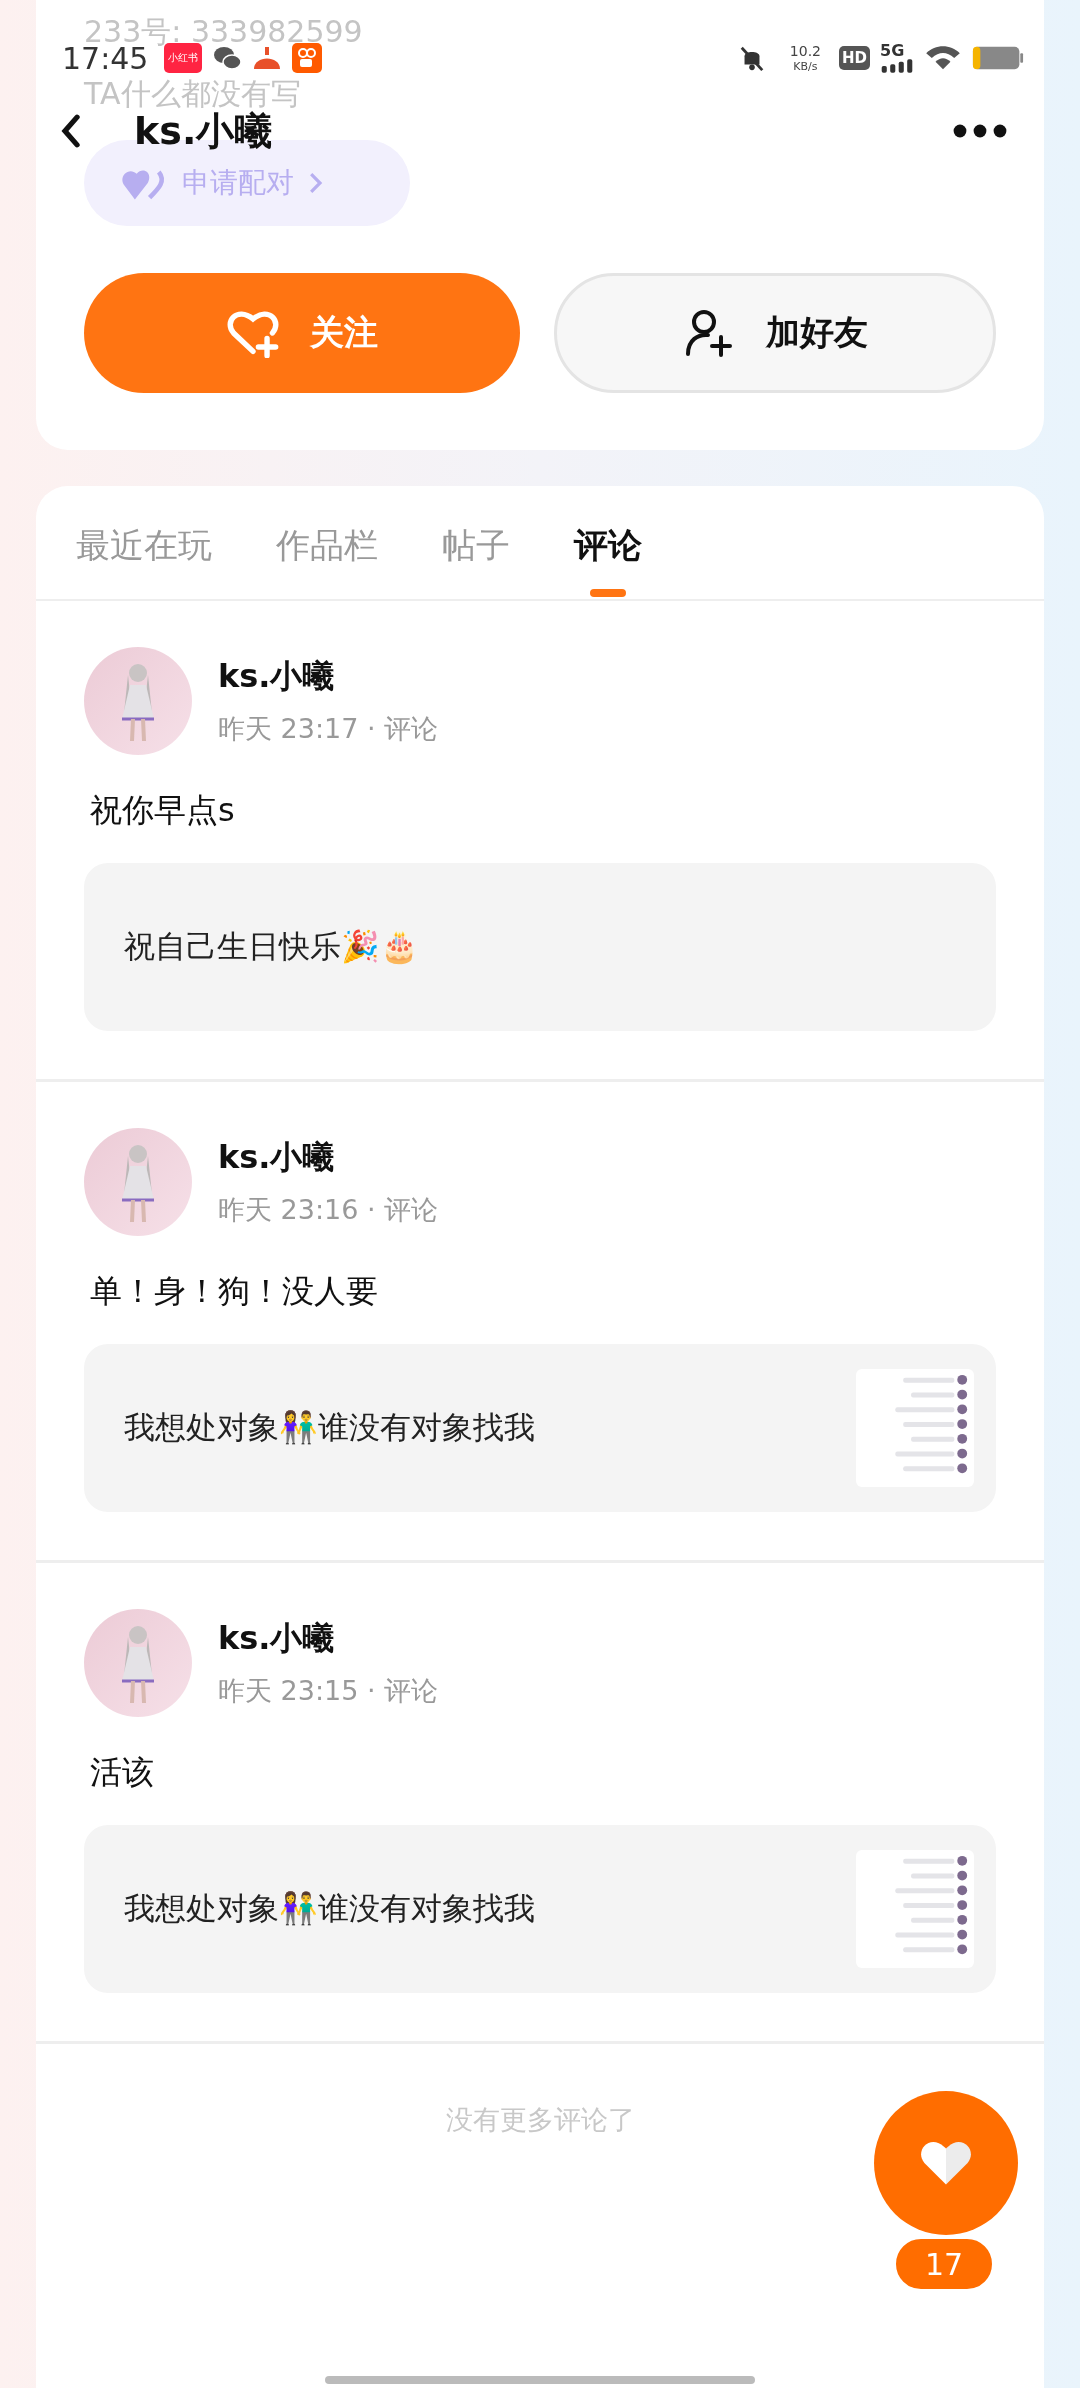 This screenshot has height=2388, width=1080. I want to click on add-friend-button: 加好友, so click(775, 333).